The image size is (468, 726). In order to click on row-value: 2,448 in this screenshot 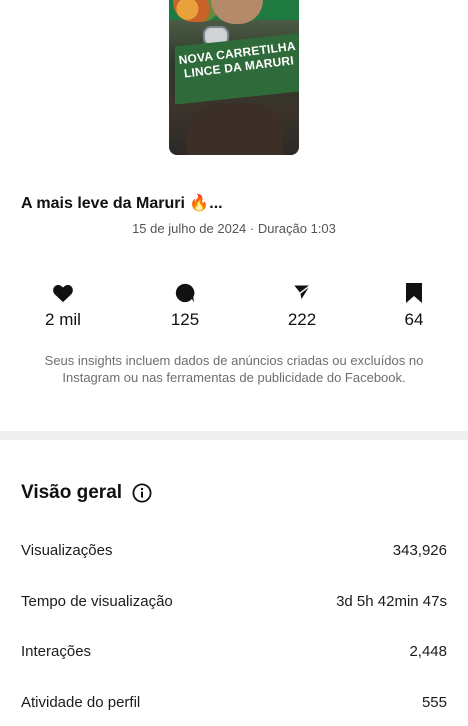, I will do `click(428, 651)`.